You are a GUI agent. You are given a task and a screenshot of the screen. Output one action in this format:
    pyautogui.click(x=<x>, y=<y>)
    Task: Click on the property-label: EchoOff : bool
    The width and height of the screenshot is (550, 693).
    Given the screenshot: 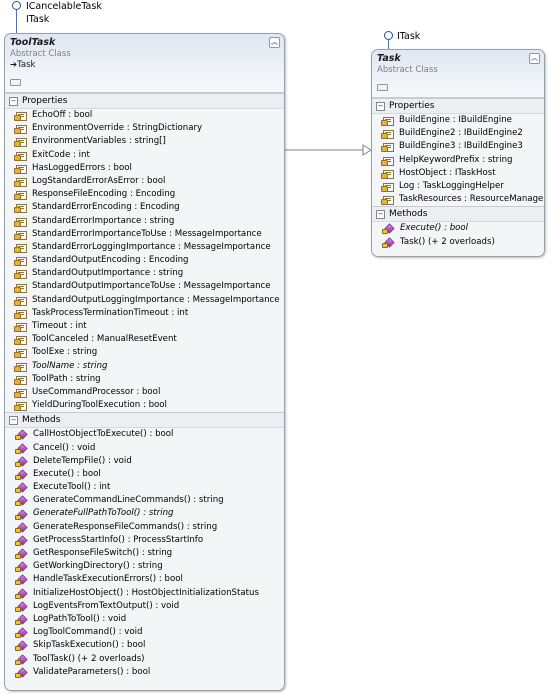 What is the action you would take?
    pyautogui.click(x=62, y=115)
    